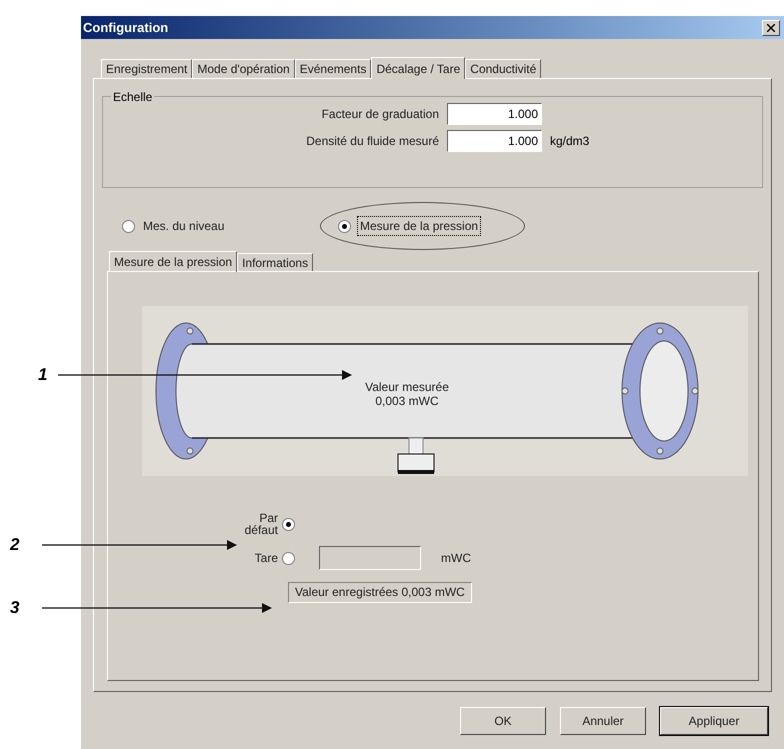 This screenshot has width=784, height=749. What do you see at coordinates (146, 68) in the screenshot?
I see `tab: Enregistrement` at bounding box center [146, 68].